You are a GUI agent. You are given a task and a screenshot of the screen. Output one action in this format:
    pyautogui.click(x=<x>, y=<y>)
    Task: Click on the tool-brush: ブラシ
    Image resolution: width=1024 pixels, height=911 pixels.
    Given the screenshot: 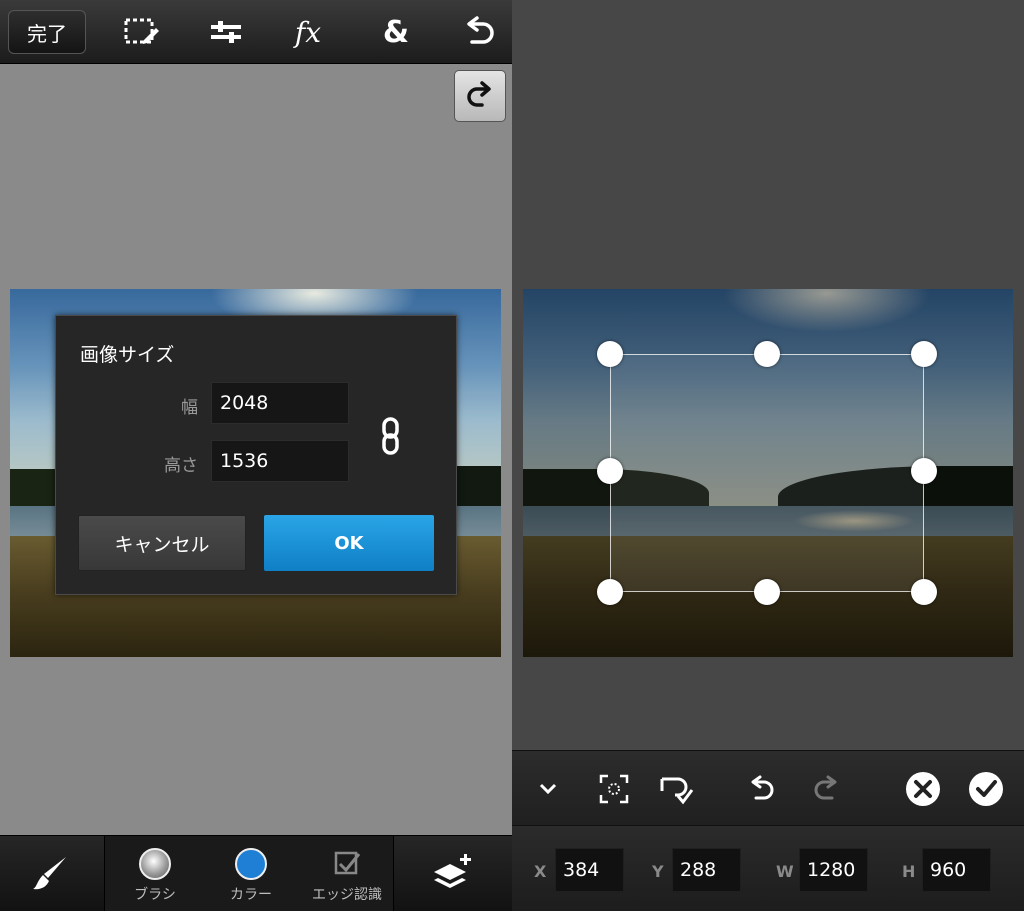 What is the action you would take?
    pyautogui.click(x=155, y=873)
    